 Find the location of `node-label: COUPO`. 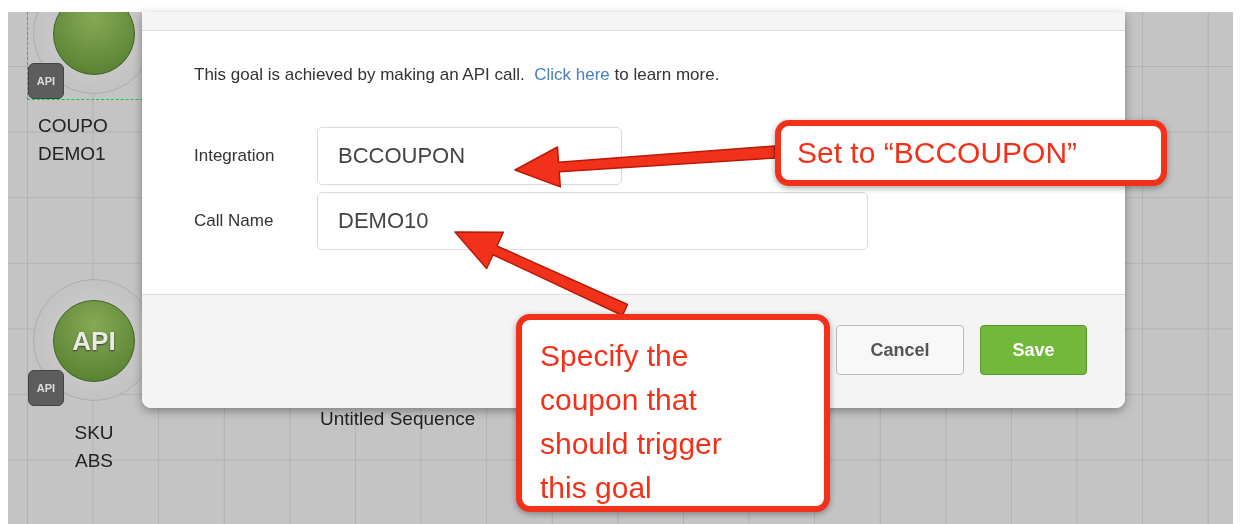

node-label: COUPO is located at coordinates (73, 126).